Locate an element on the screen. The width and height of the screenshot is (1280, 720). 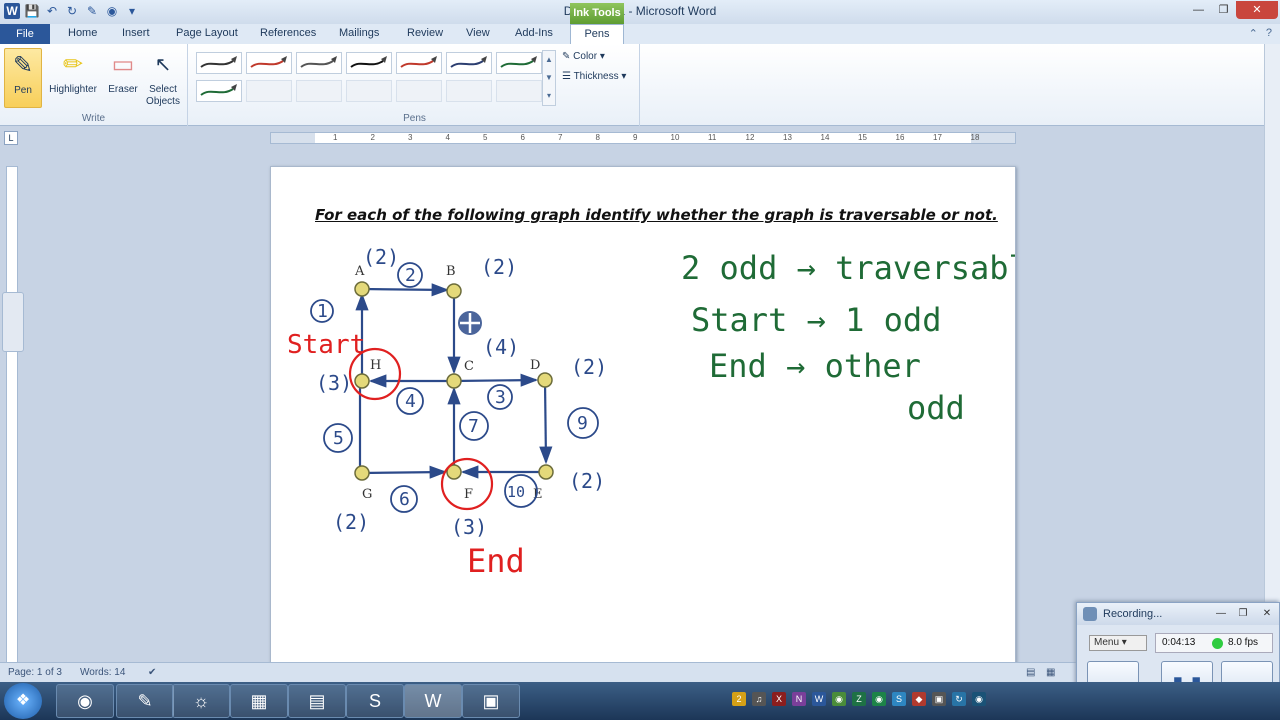
recorder-restore-icon: ❐ is located at coordinates (1243, 613).